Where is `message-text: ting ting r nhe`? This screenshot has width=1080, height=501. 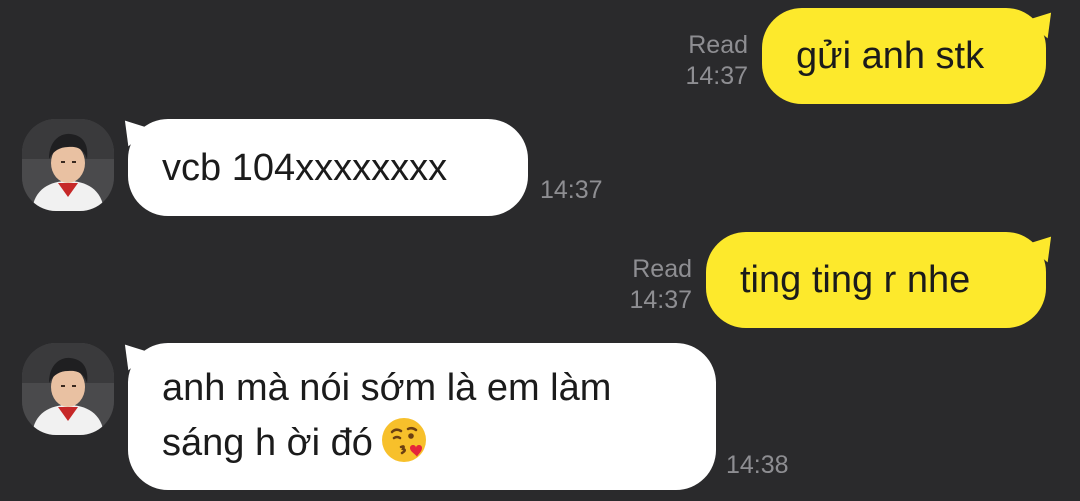
message-text: ting ting r nhe is located at coordinates (855, 280).